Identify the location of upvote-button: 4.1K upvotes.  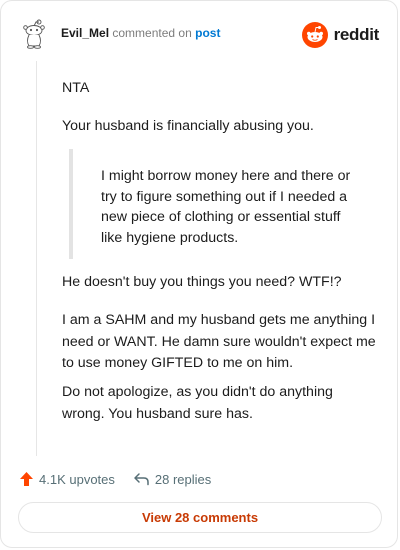
(67, 479).